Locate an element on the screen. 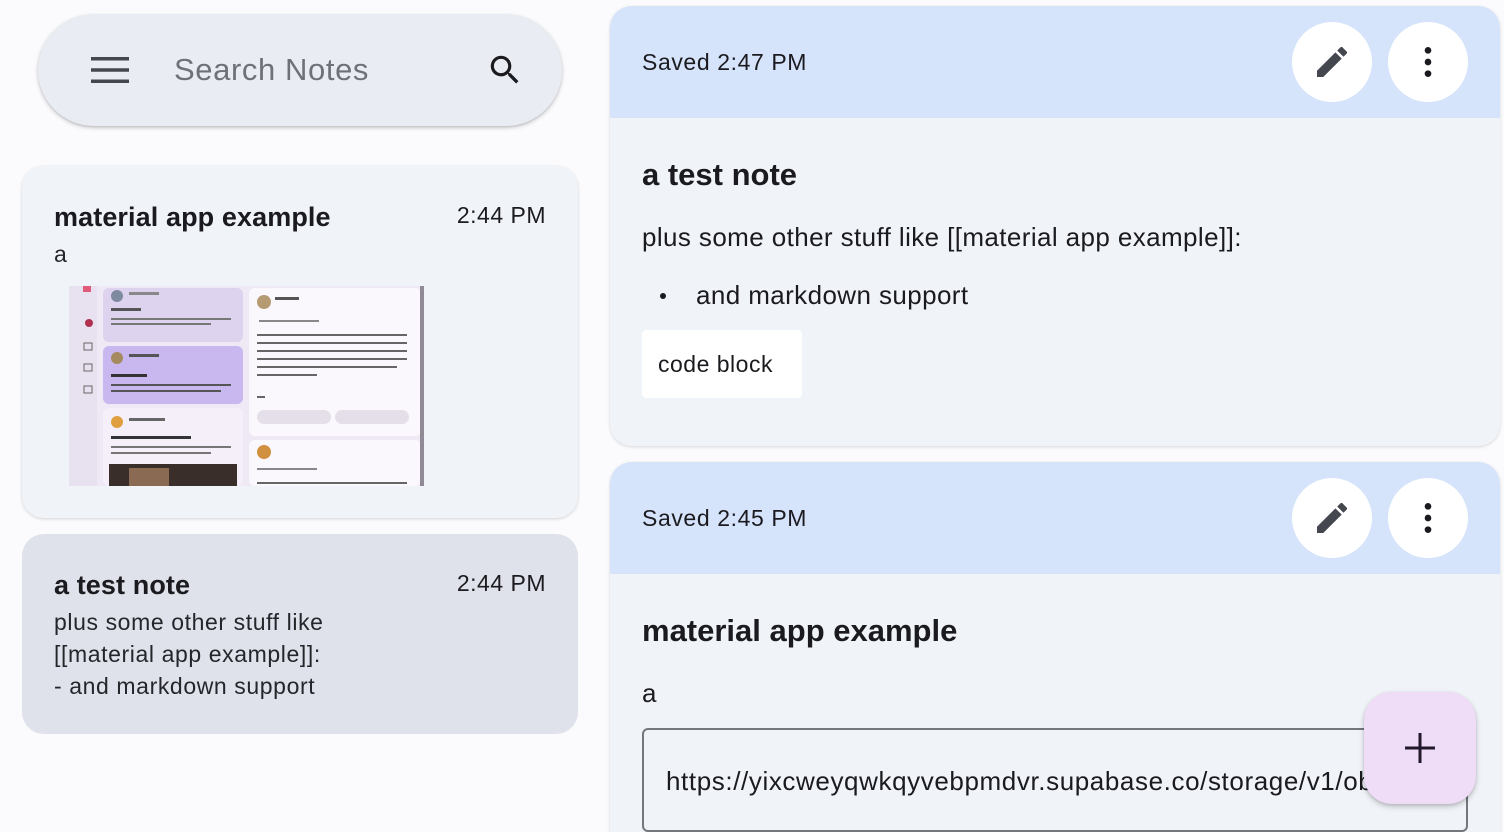 The height and width of the screenshot is (832, 1504). note-paragraph: a is located at coordinates (649, 693).